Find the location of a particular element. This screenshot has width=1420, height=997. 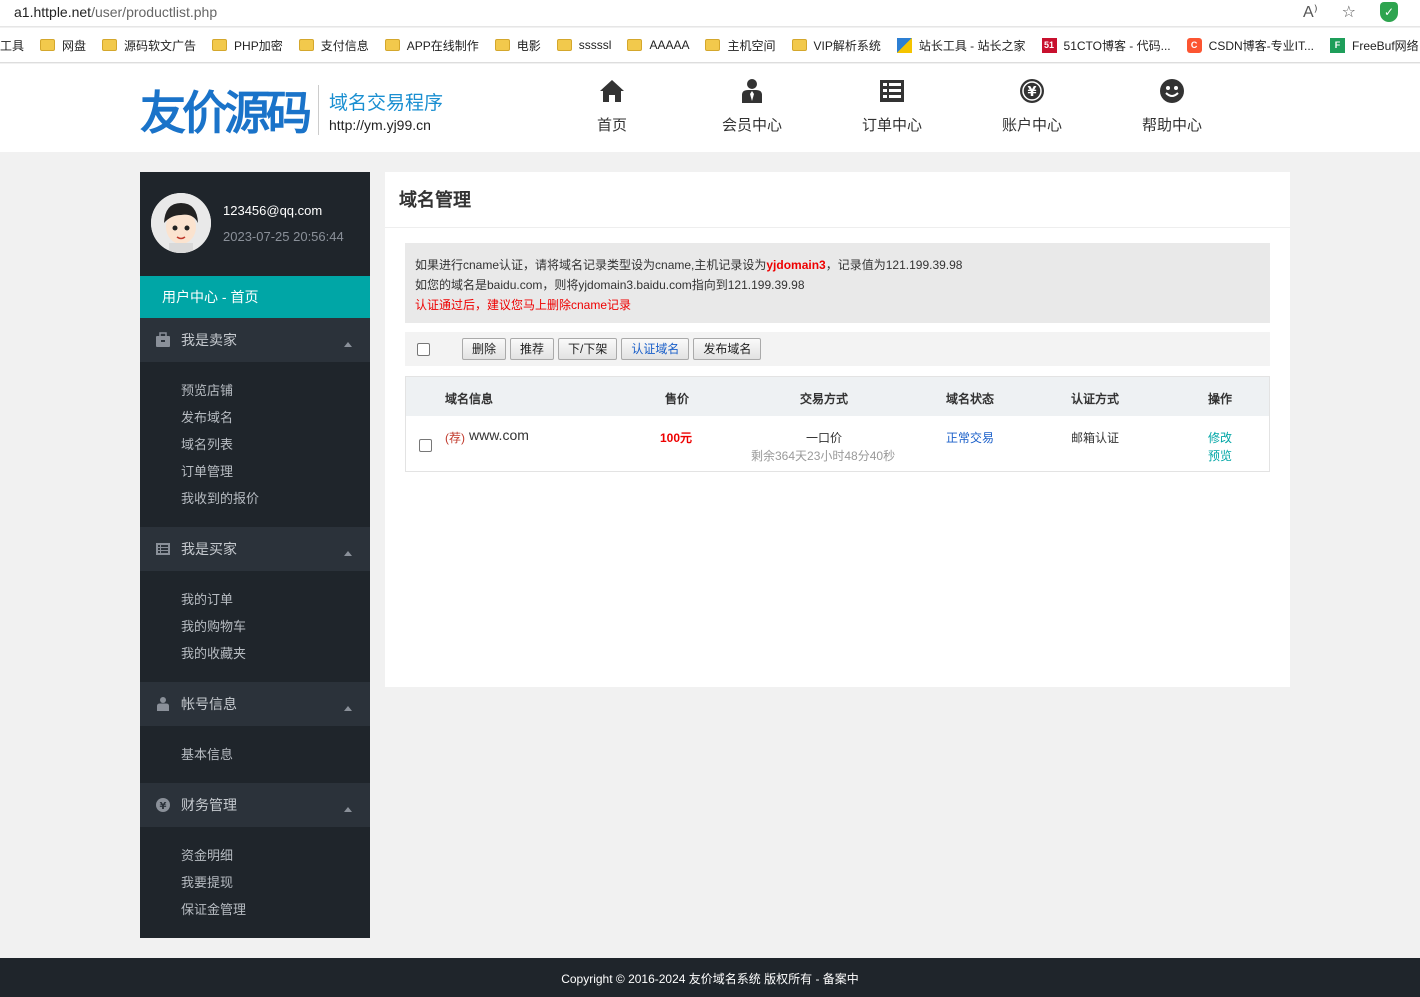

section-title: 我是买家 is located at coordinates (209, 549).